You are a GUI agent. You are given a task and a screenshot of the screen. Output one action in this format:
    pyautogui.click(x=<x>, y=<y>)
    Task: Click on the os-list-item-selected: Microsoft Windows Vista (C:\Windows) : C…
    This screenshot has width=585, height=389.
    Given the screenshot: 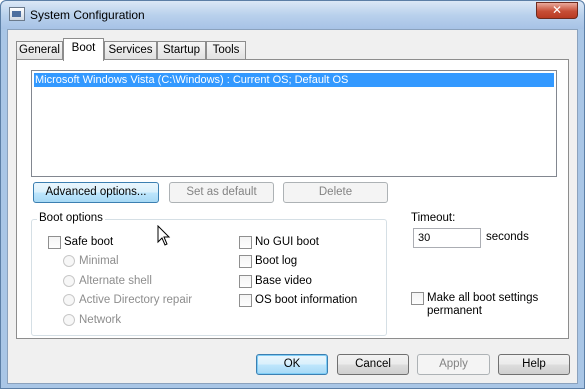 What is the action you would take?
    pyautogui.click(x=294, y=80)
    